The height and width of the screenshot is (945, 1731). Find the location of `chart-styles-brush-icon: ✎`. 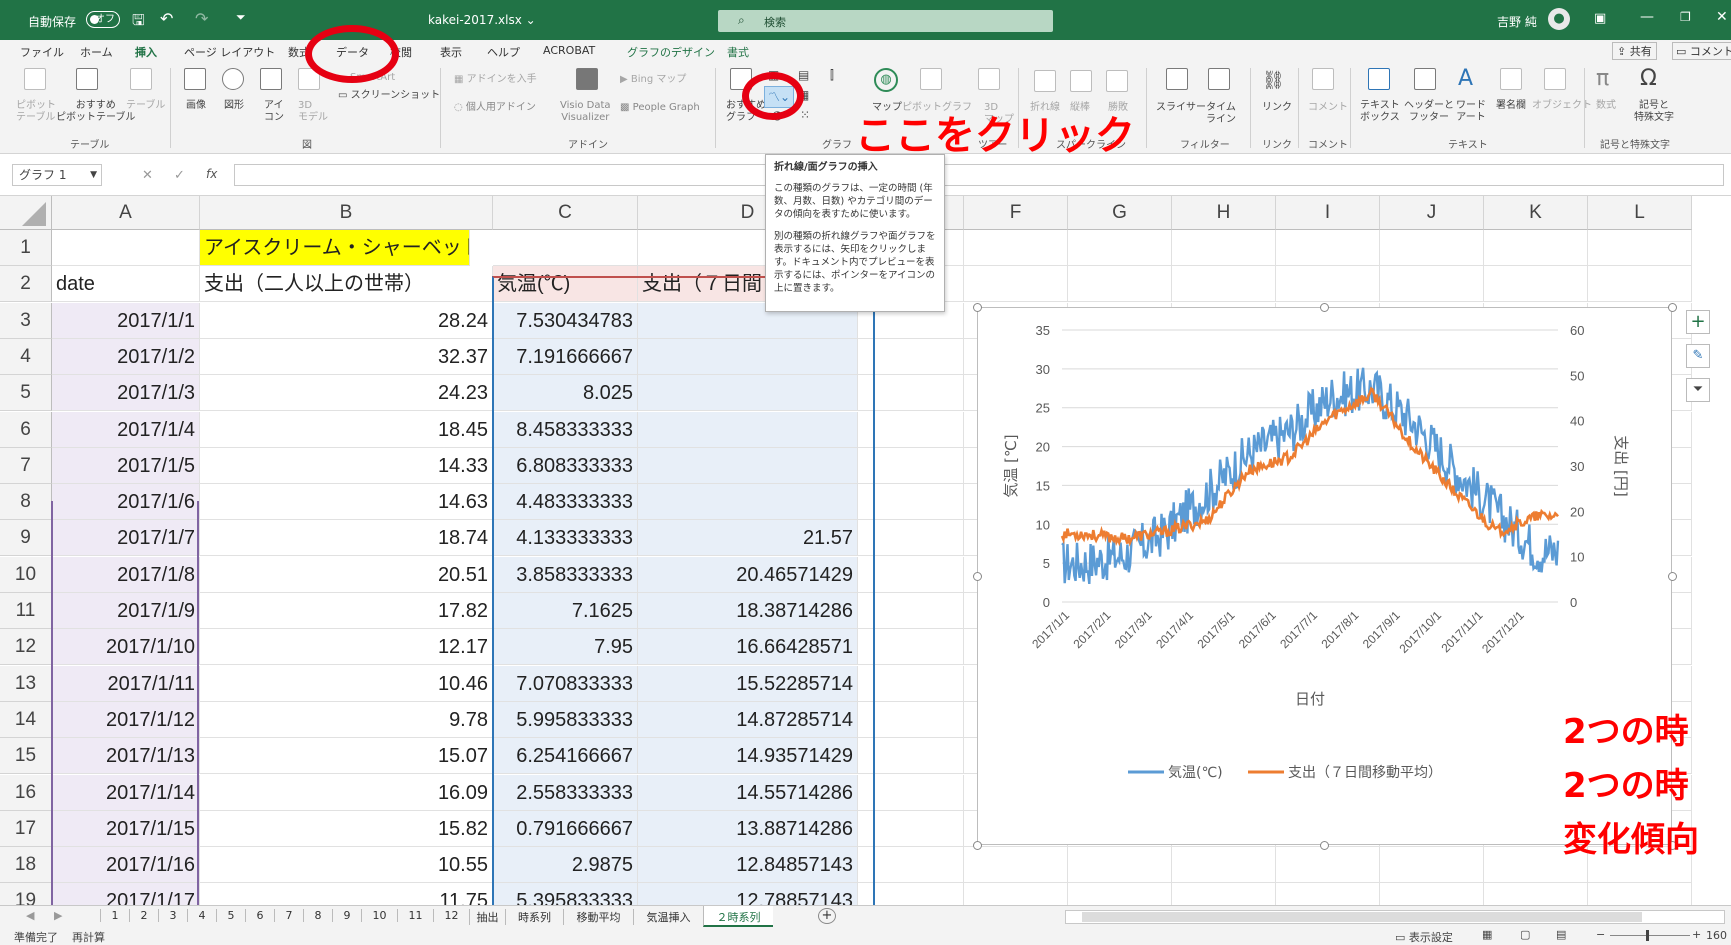

chart-styles-brush-icon: ✎ is located at coordinates (1698, 356).